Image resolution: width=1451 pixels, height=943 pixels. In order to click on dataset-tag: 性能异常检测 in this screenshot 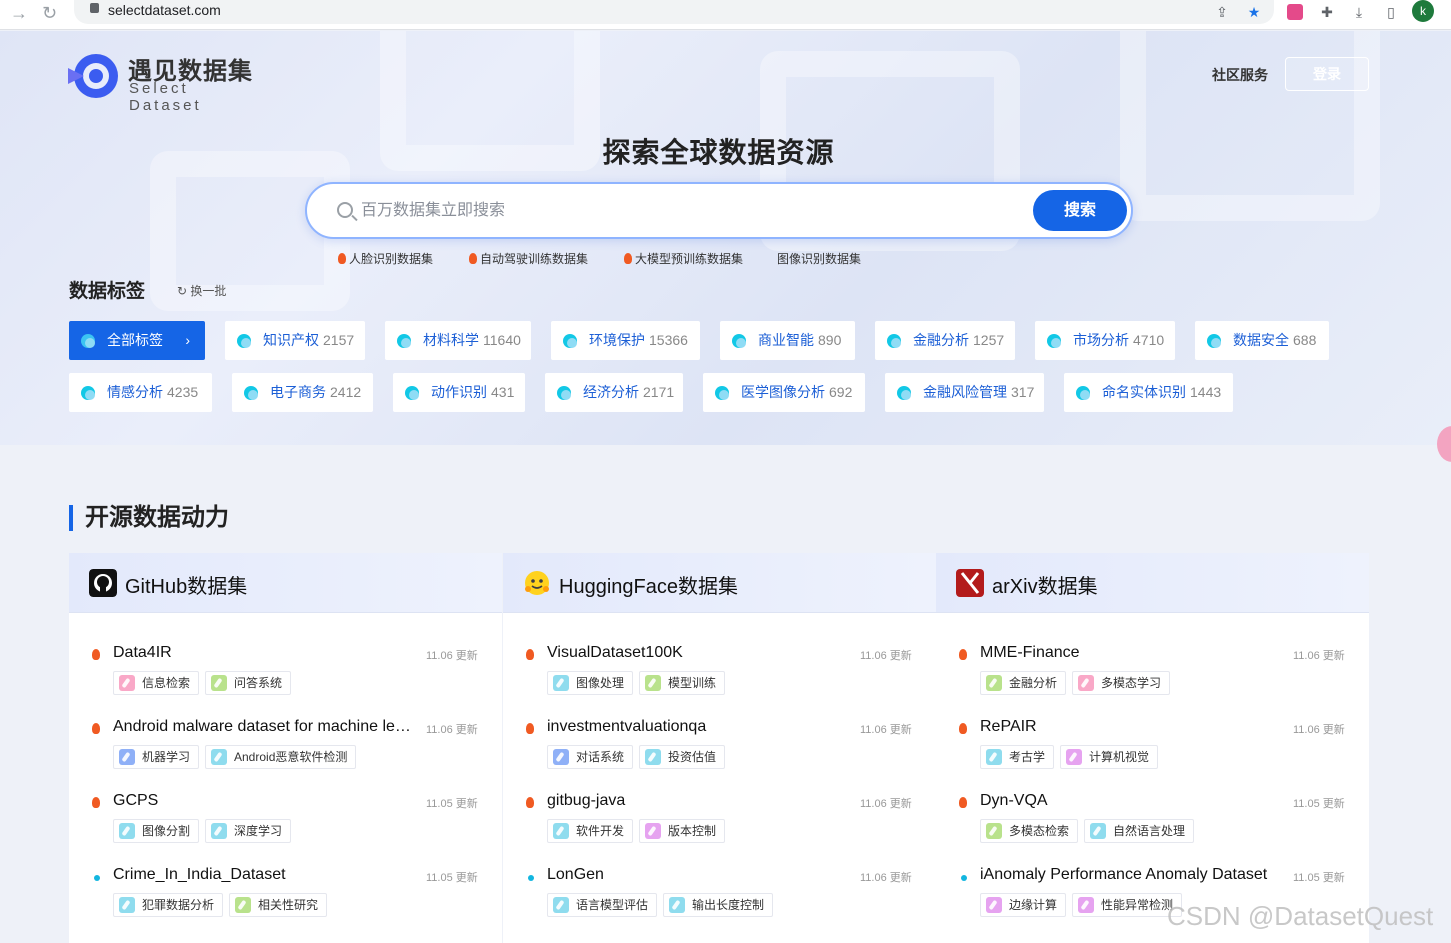, I will do `click(1127, 905)`.